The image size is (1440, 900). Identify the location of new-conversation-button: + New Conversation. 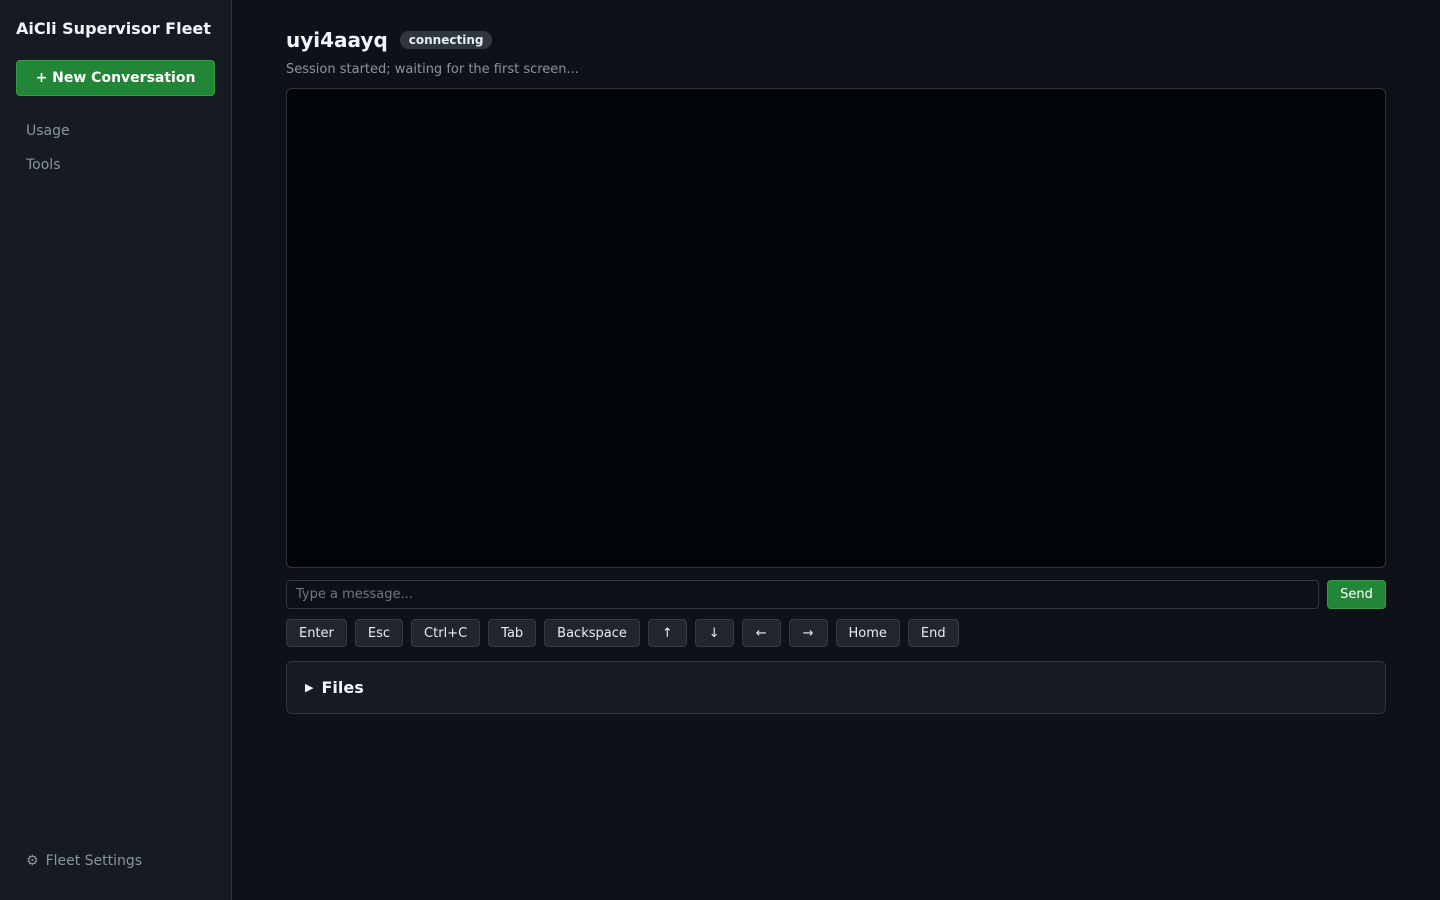
(115, 78).